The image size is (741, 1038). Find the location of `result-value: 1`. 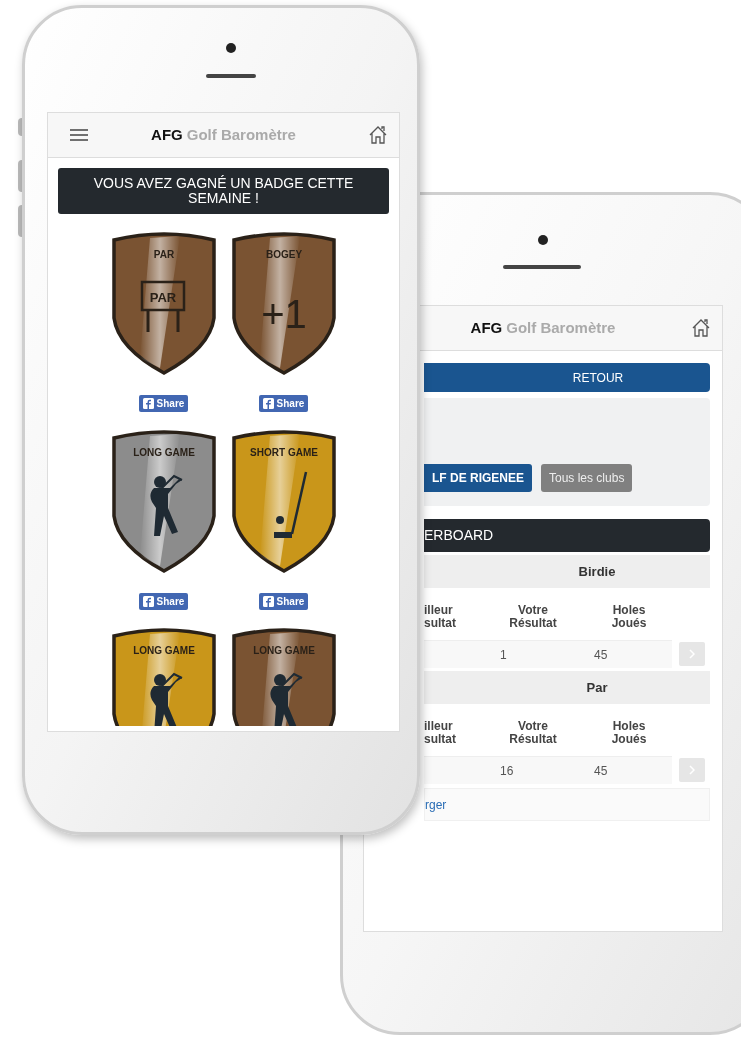

result-value: 1 is located at coordinates (503, 655).